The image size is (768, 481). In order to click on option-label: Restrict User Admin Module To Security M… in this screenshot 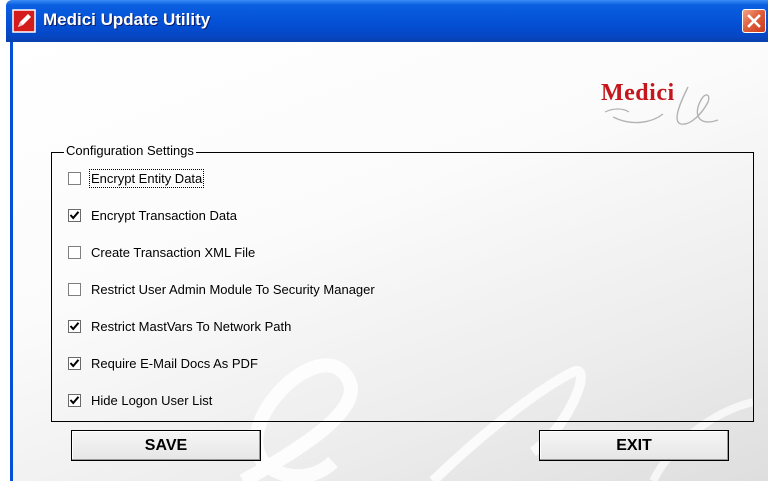, I will do `click(233, 289)`.